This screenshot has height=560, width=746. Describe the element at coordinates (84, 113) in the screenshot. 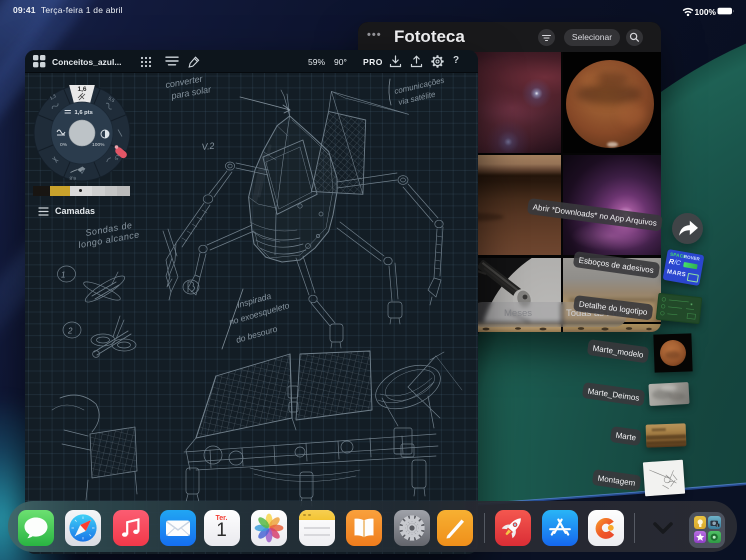

I see `svg-text: 1,6 pts` at that location.